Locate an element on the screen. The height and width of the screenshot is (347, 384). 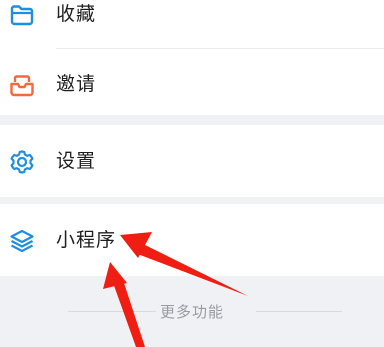
more-functions-section: 更多功能 is located at coordinates (192, 312).